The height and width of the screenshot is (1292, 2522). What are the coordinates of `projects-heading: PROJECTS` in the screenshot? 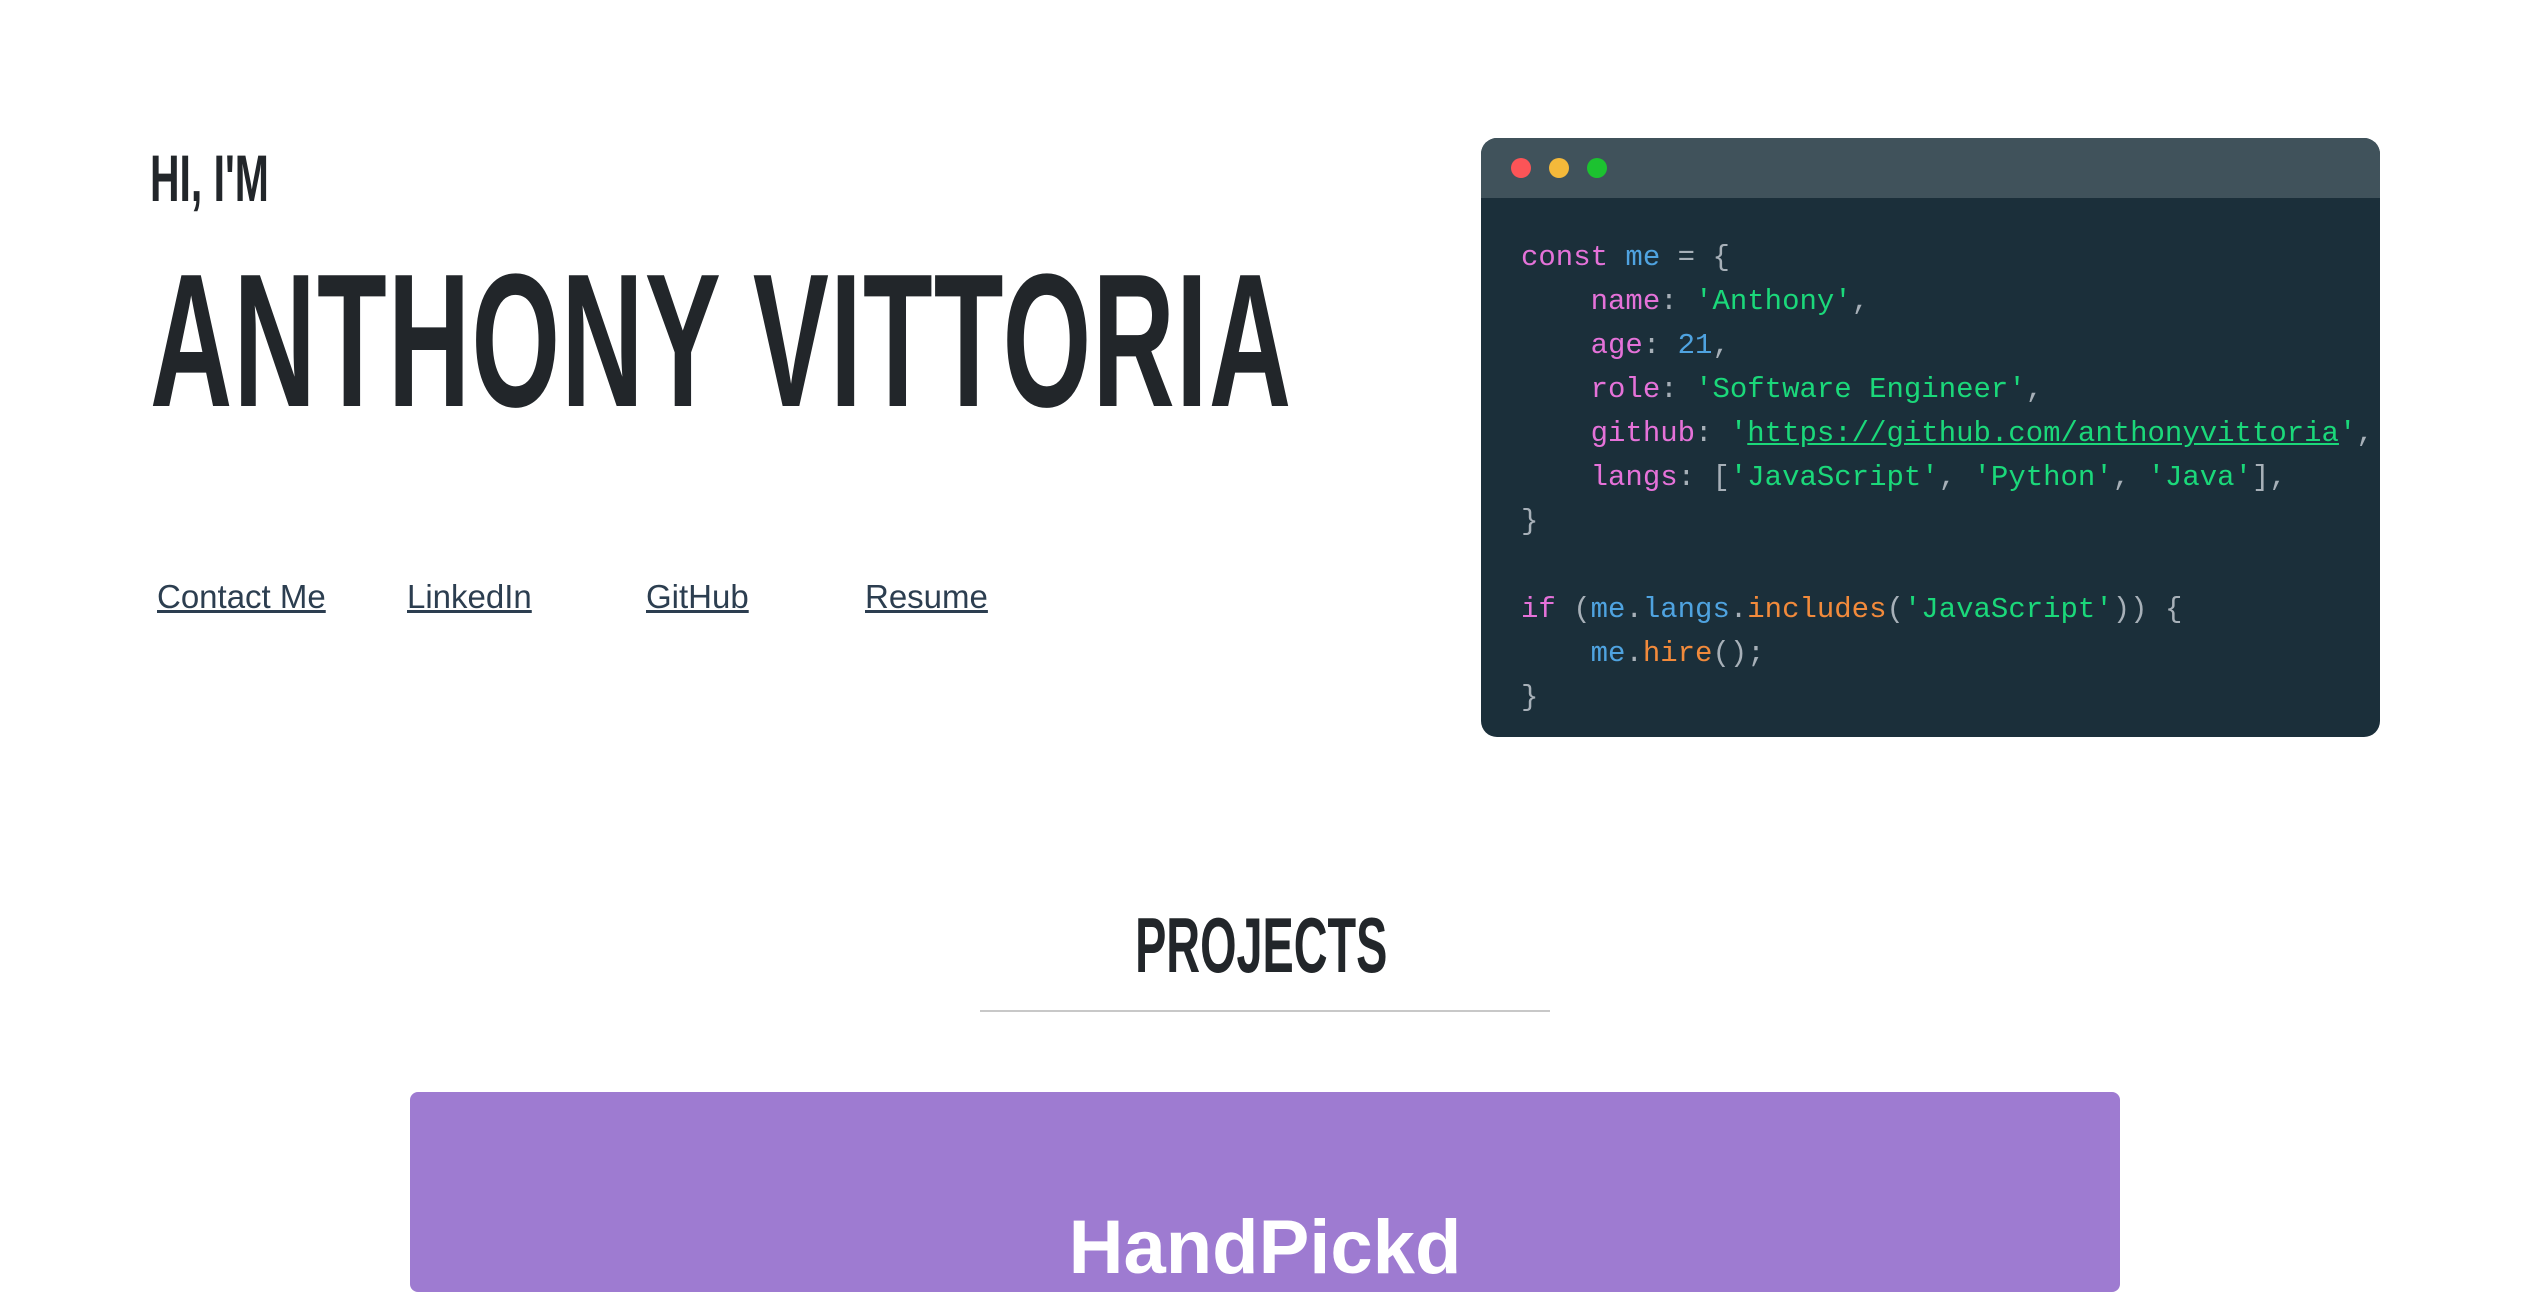 It's located at (1261, 945).